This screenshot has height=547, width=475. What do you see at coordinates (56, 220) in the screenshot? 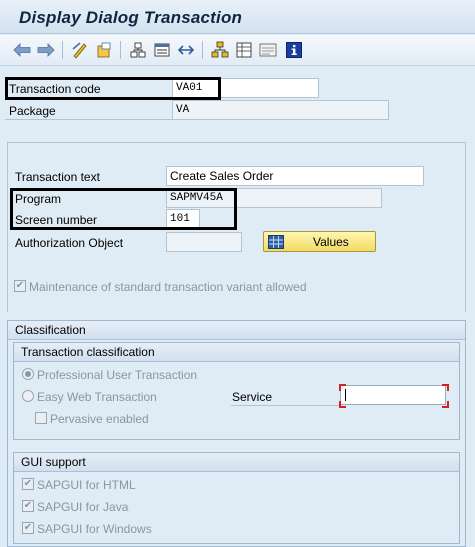
I see `screen-number-label: Screen number` at bounding box center [56, 220].